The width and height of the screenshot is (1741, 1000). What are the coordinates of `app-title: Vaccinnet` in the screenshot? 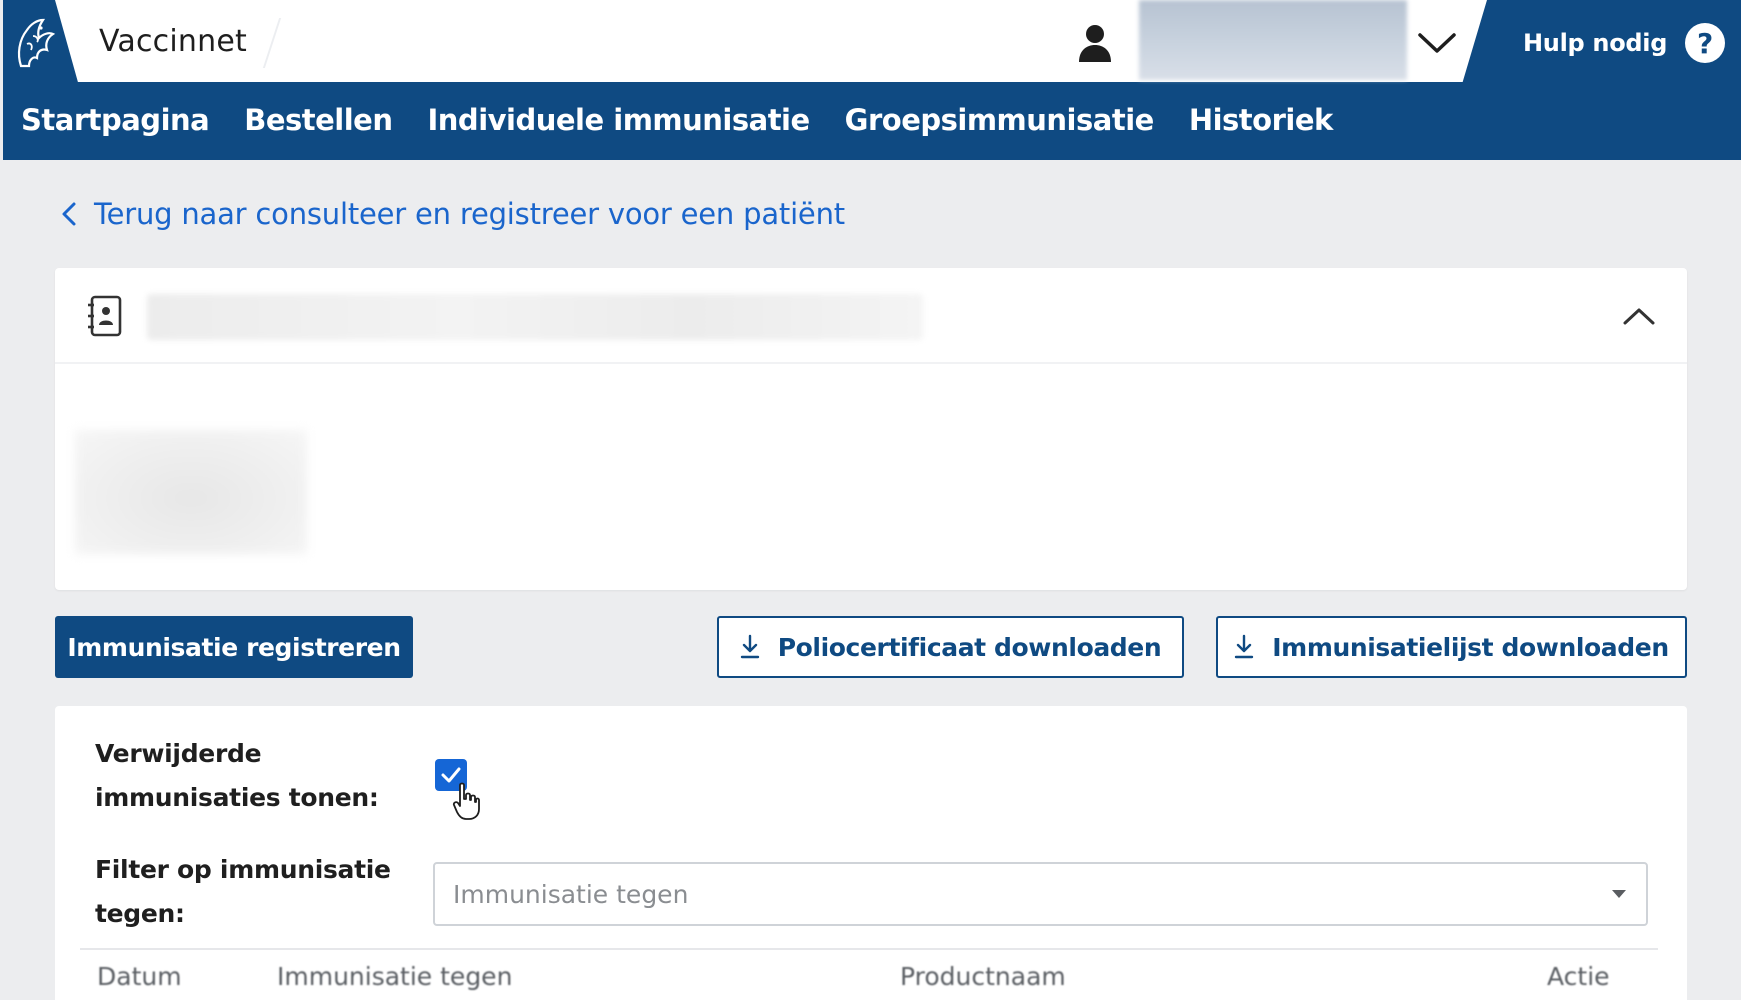 It's located at (173, 41).